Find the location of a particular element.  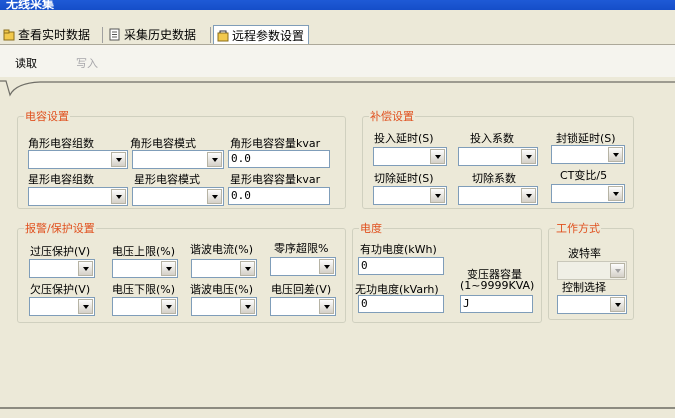

tab-label: 采集历史数据 is located at coordinates (160, 35).